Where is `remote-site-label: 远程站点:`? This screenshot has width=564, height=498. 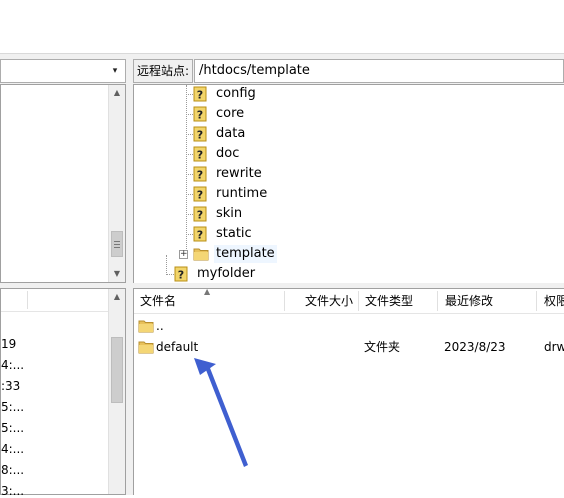
remote-site-label: 远程站点: is located at coordinates (163, 71).